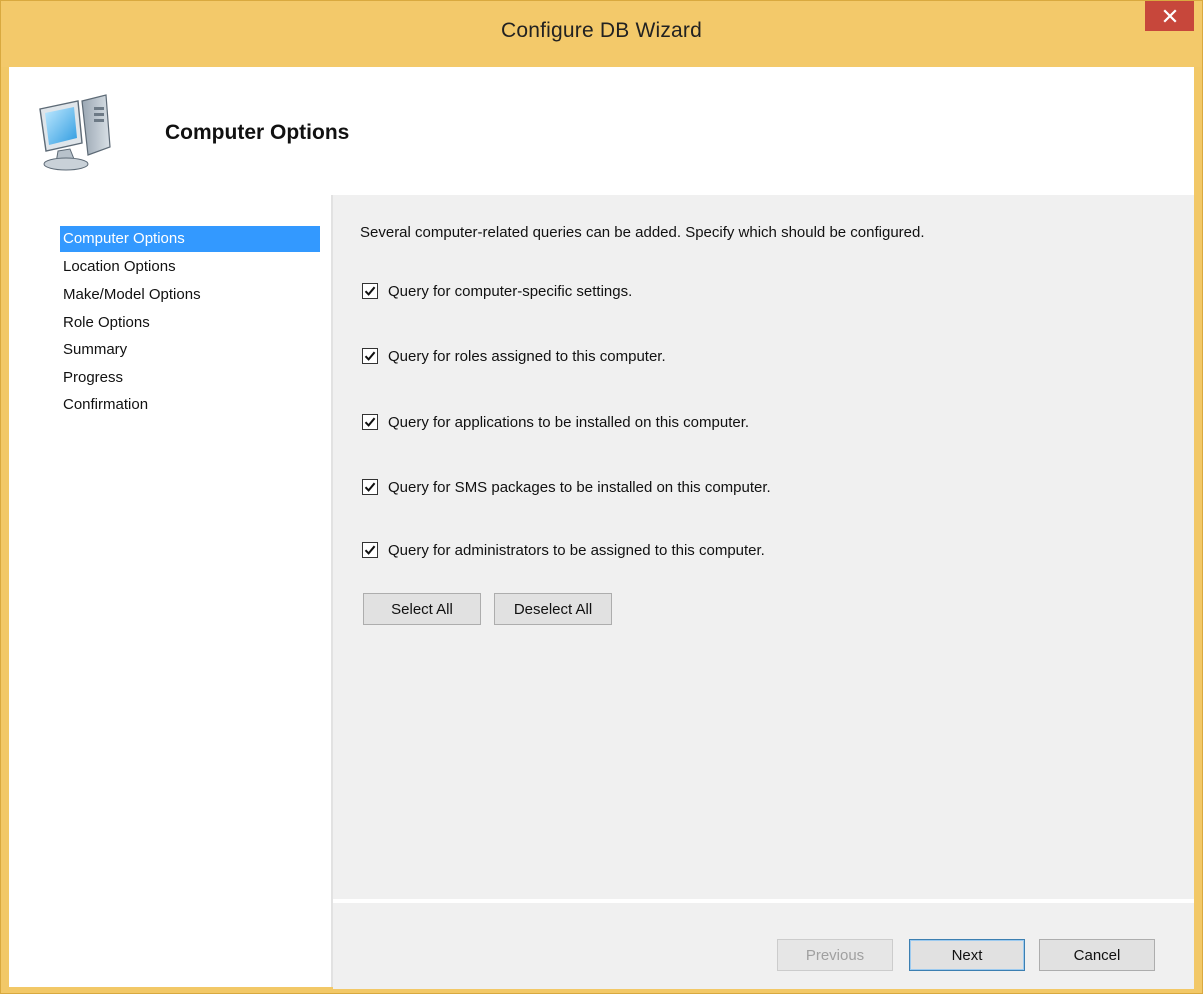 Image resolution: width=1203 pixels, height=994 pixels. I want to click on next-button: Next, so click(967, 955).